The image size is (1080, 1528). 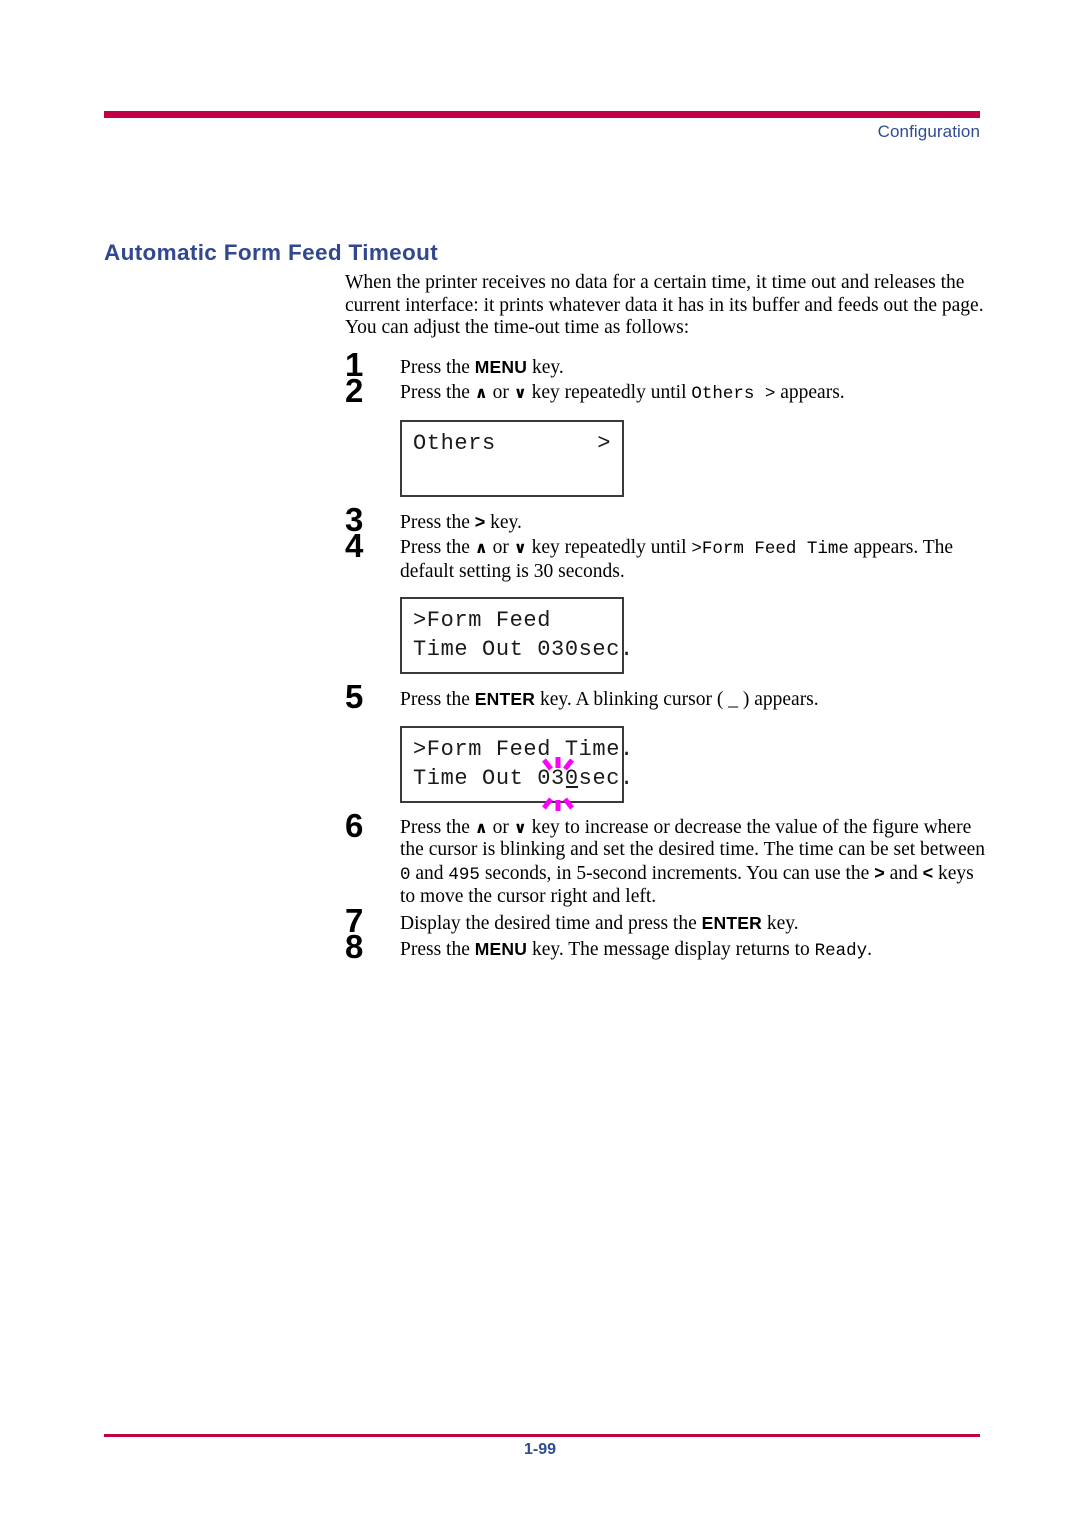 What do you see at coordinates (665, 519) in the screenshot?
I see `step-3: 3 Press the > key.` at bounding box center [665, 519].